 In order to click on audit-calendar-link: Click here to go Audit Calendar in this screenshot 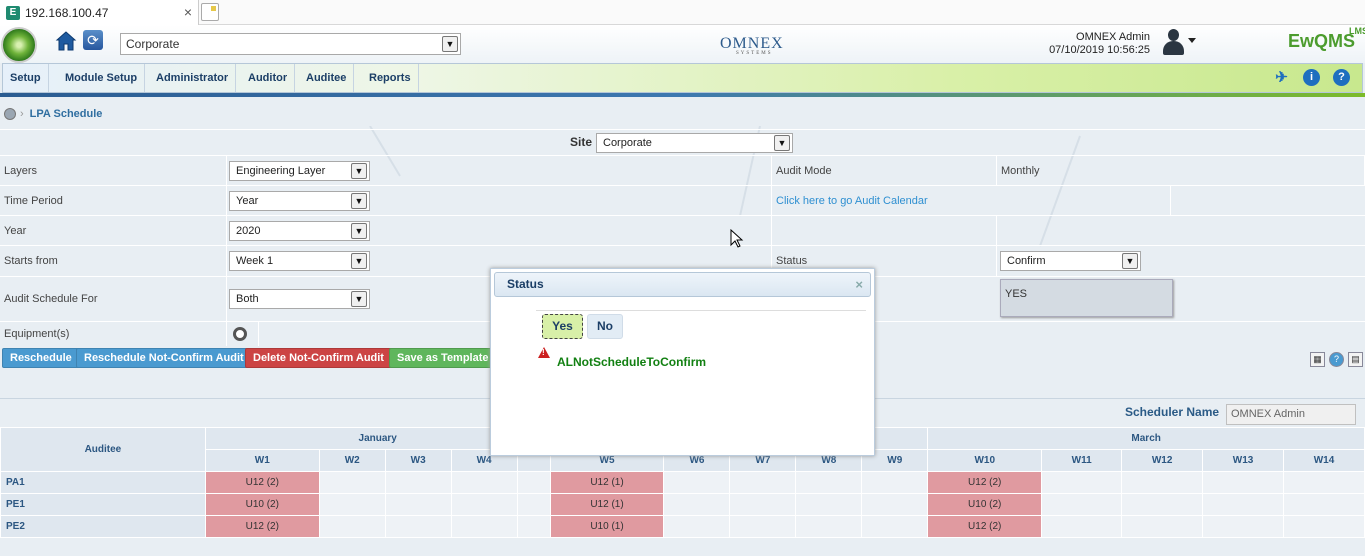, I will do `click(971, 200)`.